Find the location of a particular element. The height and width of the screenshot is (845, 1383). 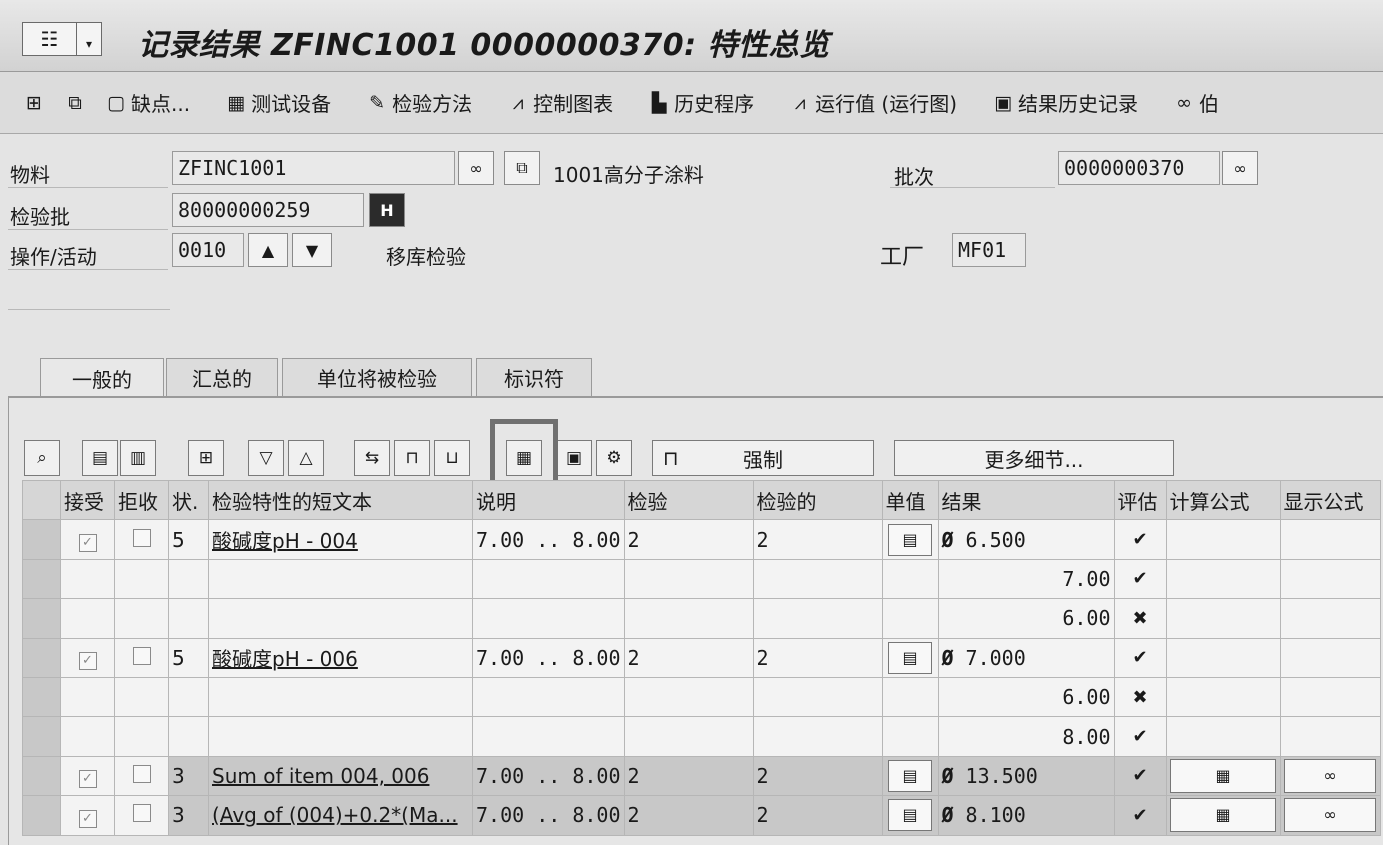

table-row: ✓ 5 酸碱度pH - 006 7.00 .. 8.00 2 2 ▤ Ø 7.000 ✔ is located at coordinates (701, 657).